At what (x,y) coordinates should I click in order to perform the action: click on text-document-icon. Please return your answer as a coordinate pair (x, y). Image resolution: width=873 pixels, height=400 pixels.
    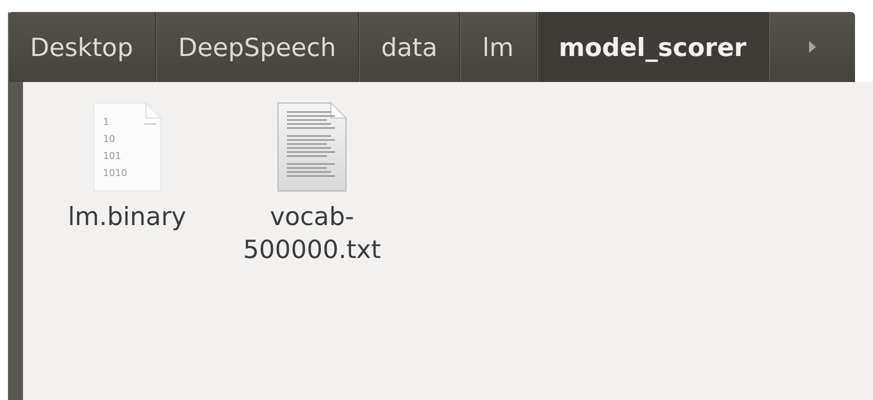
    Looking at the image, I should click on (312, 147).